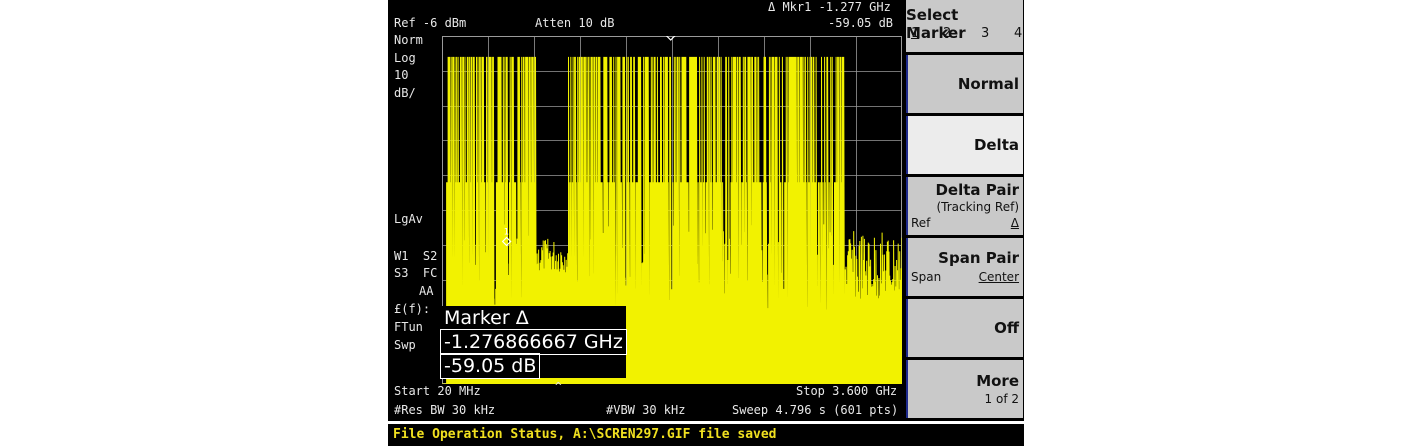 The image size is (1413, 448). What do you see at coordinates (915, 33) in the screenshot?
I see `marker-option-1: 1` at bounding box center [915, 33].